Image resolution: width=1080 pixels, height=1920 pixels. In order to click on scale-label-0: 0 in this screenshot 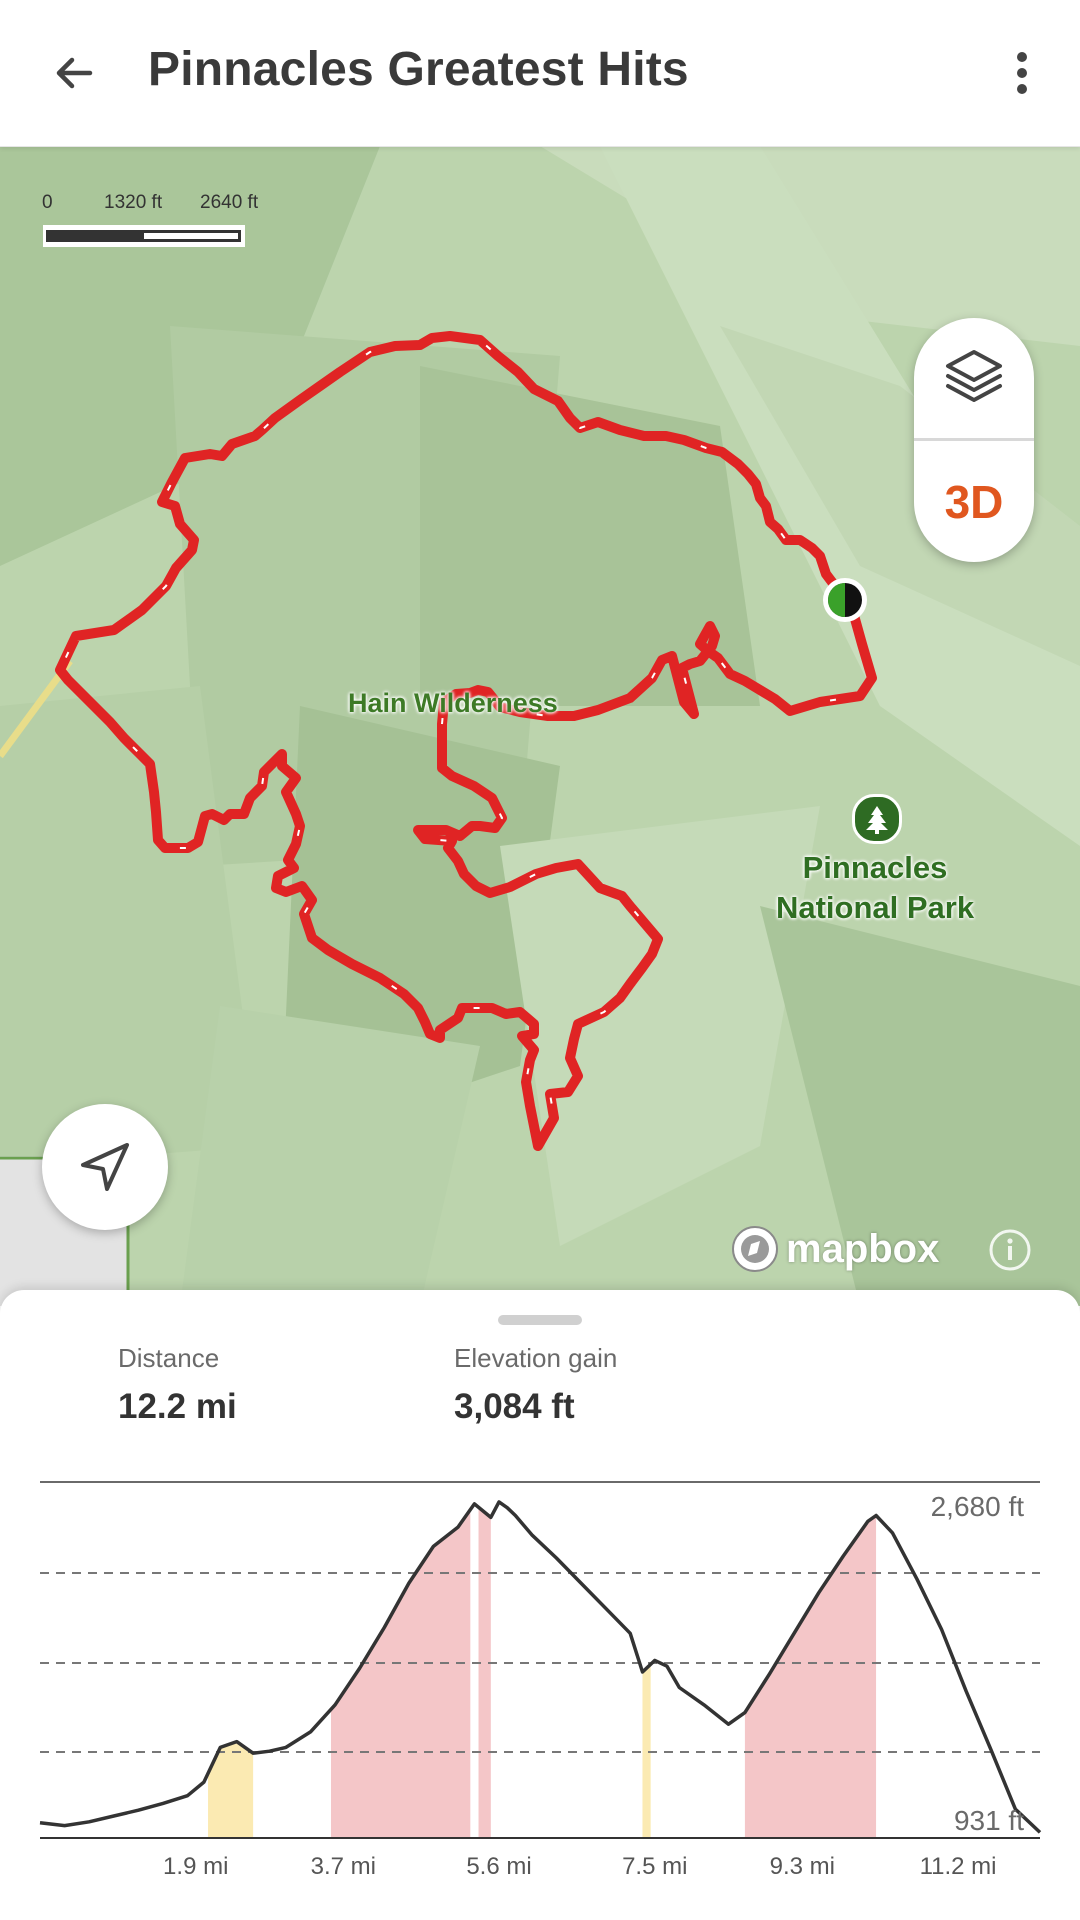, I will do `click(47, 202)`.